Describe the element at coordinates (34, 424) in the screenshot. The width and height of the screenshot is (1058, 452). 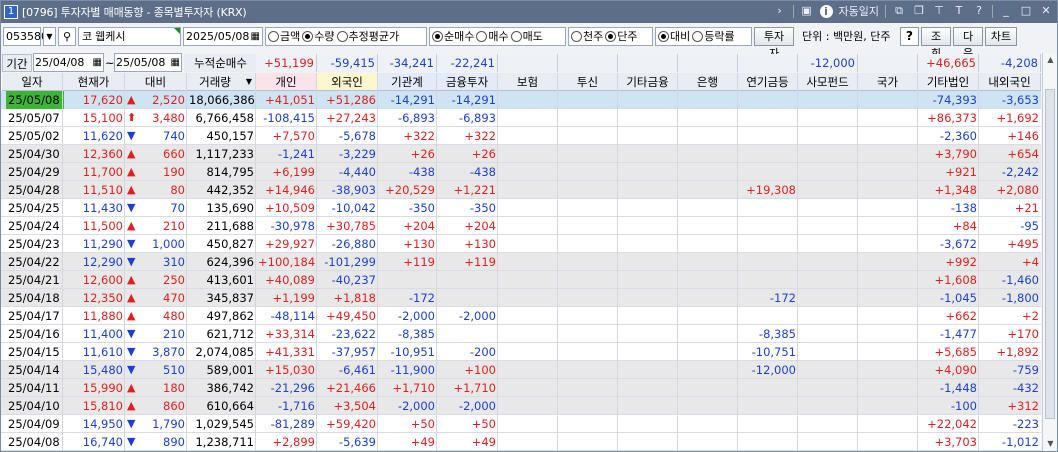
I see `date-cell: 25/04/09` at that location.